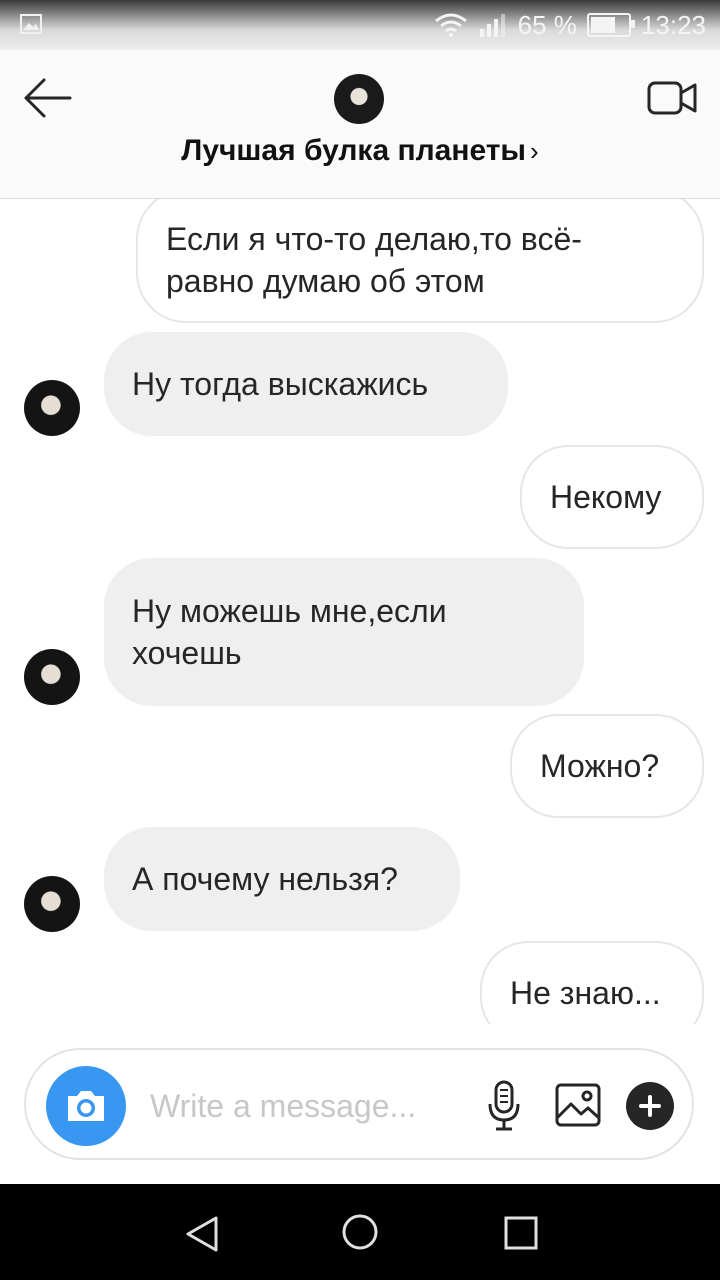 The image size is (720, 1280). I want to click on camera-icon, so click(86, 1106).